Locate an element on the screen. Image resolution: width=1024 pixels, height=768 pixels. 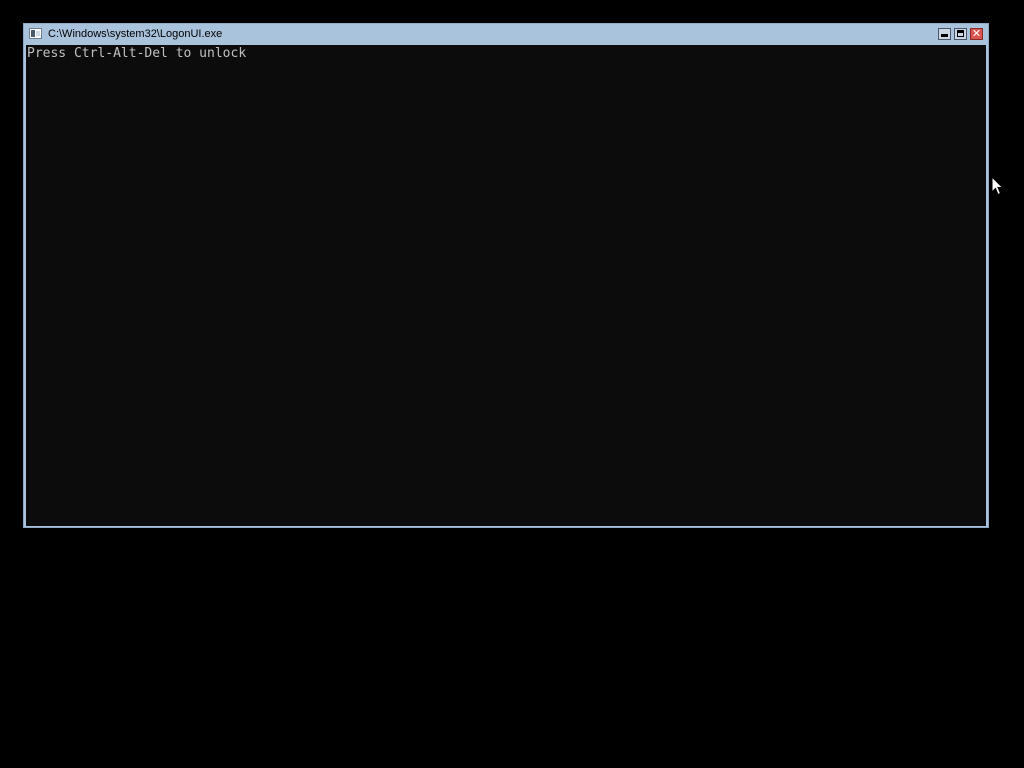
close-icon: ✕ is located at coordinates (976, 33).